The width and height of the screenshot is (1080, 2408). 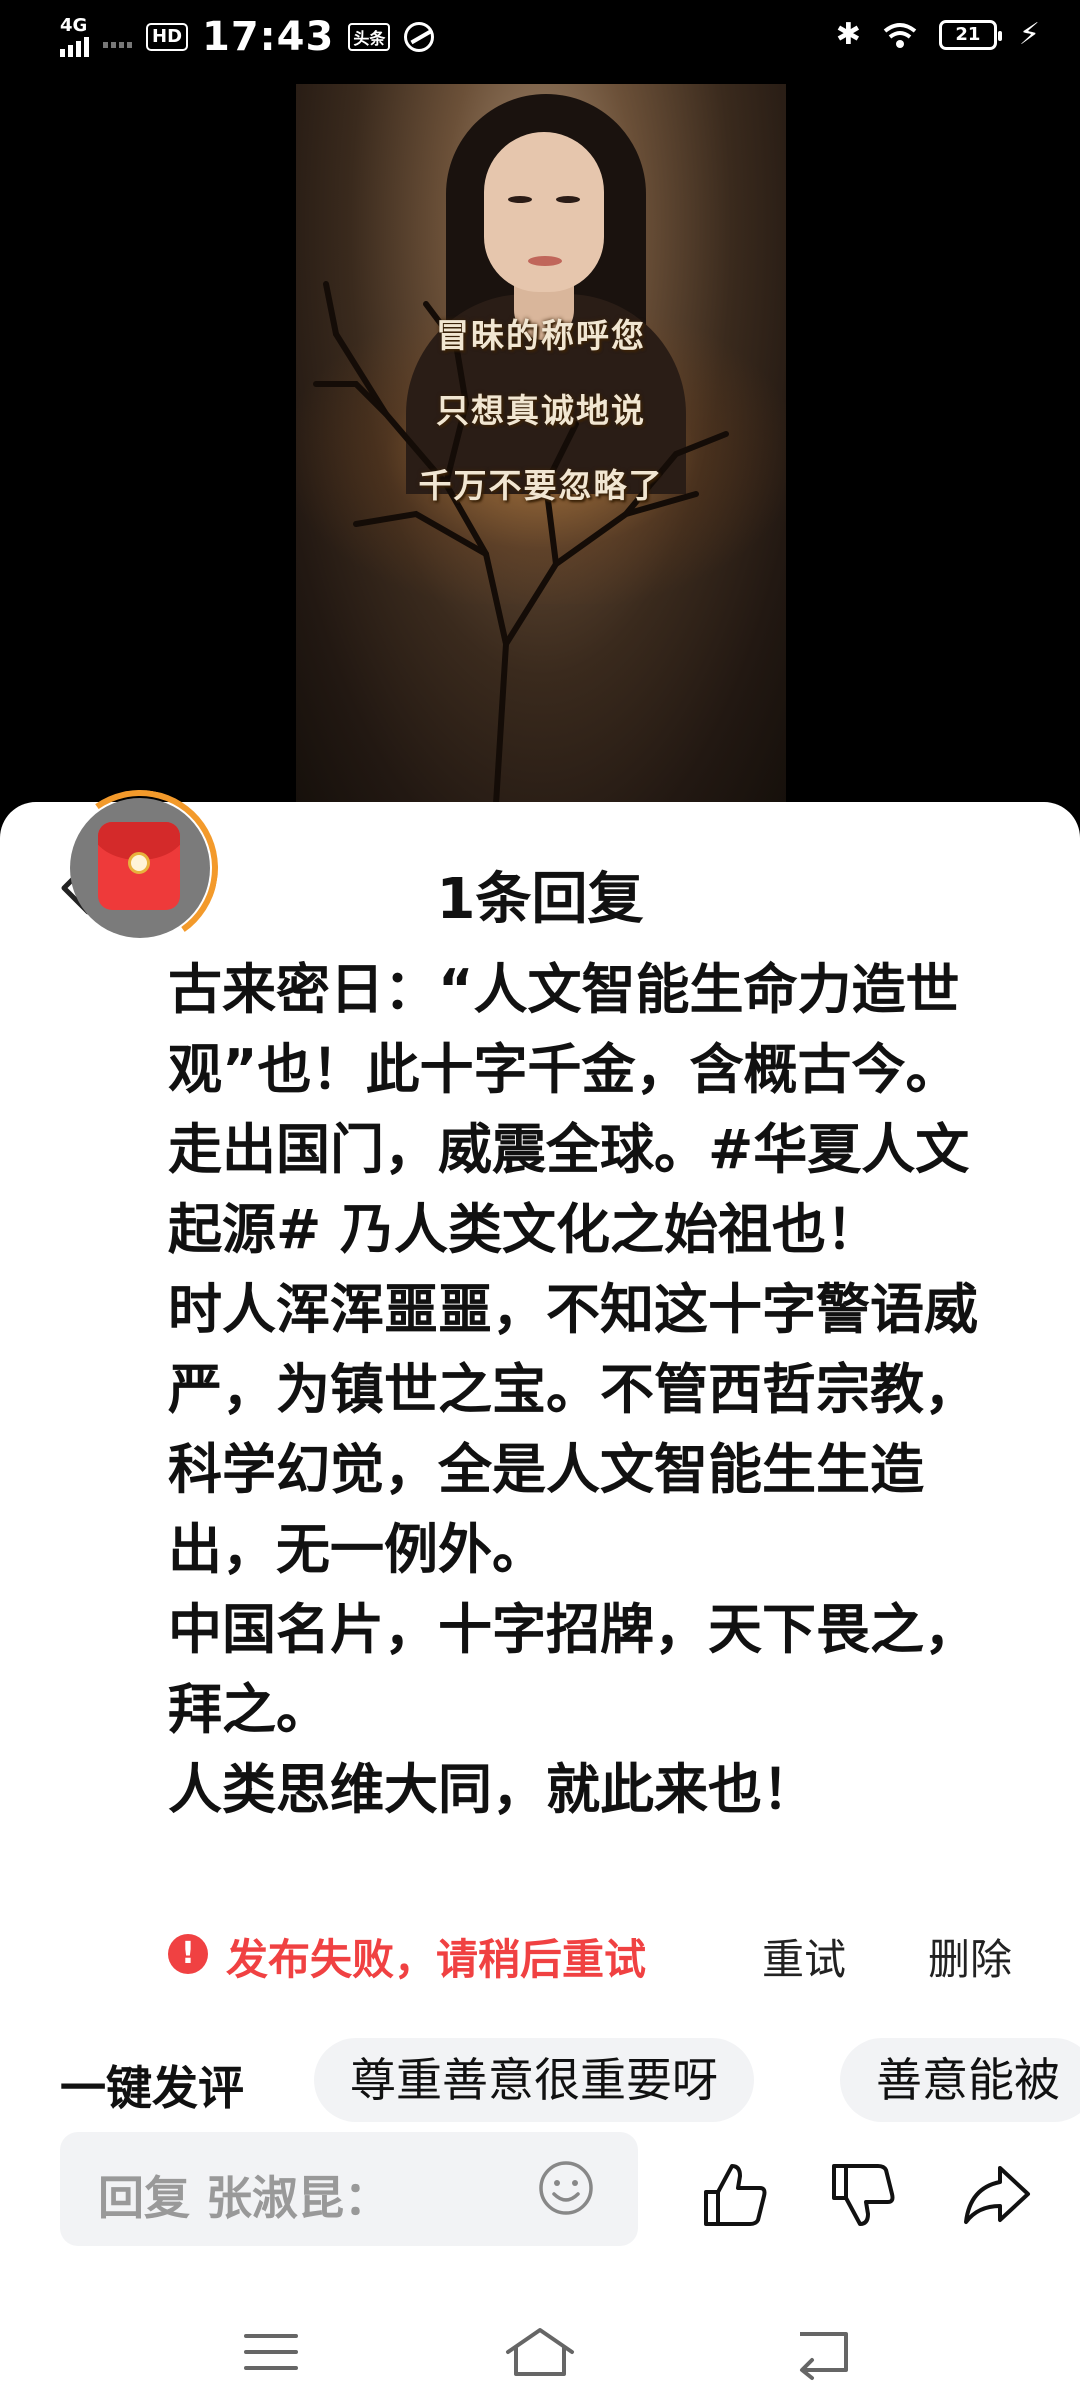 What do you see at coordinates (74, 25) in the screenshot?
I see `network-type: 4G` at bounding box center [74, 25].